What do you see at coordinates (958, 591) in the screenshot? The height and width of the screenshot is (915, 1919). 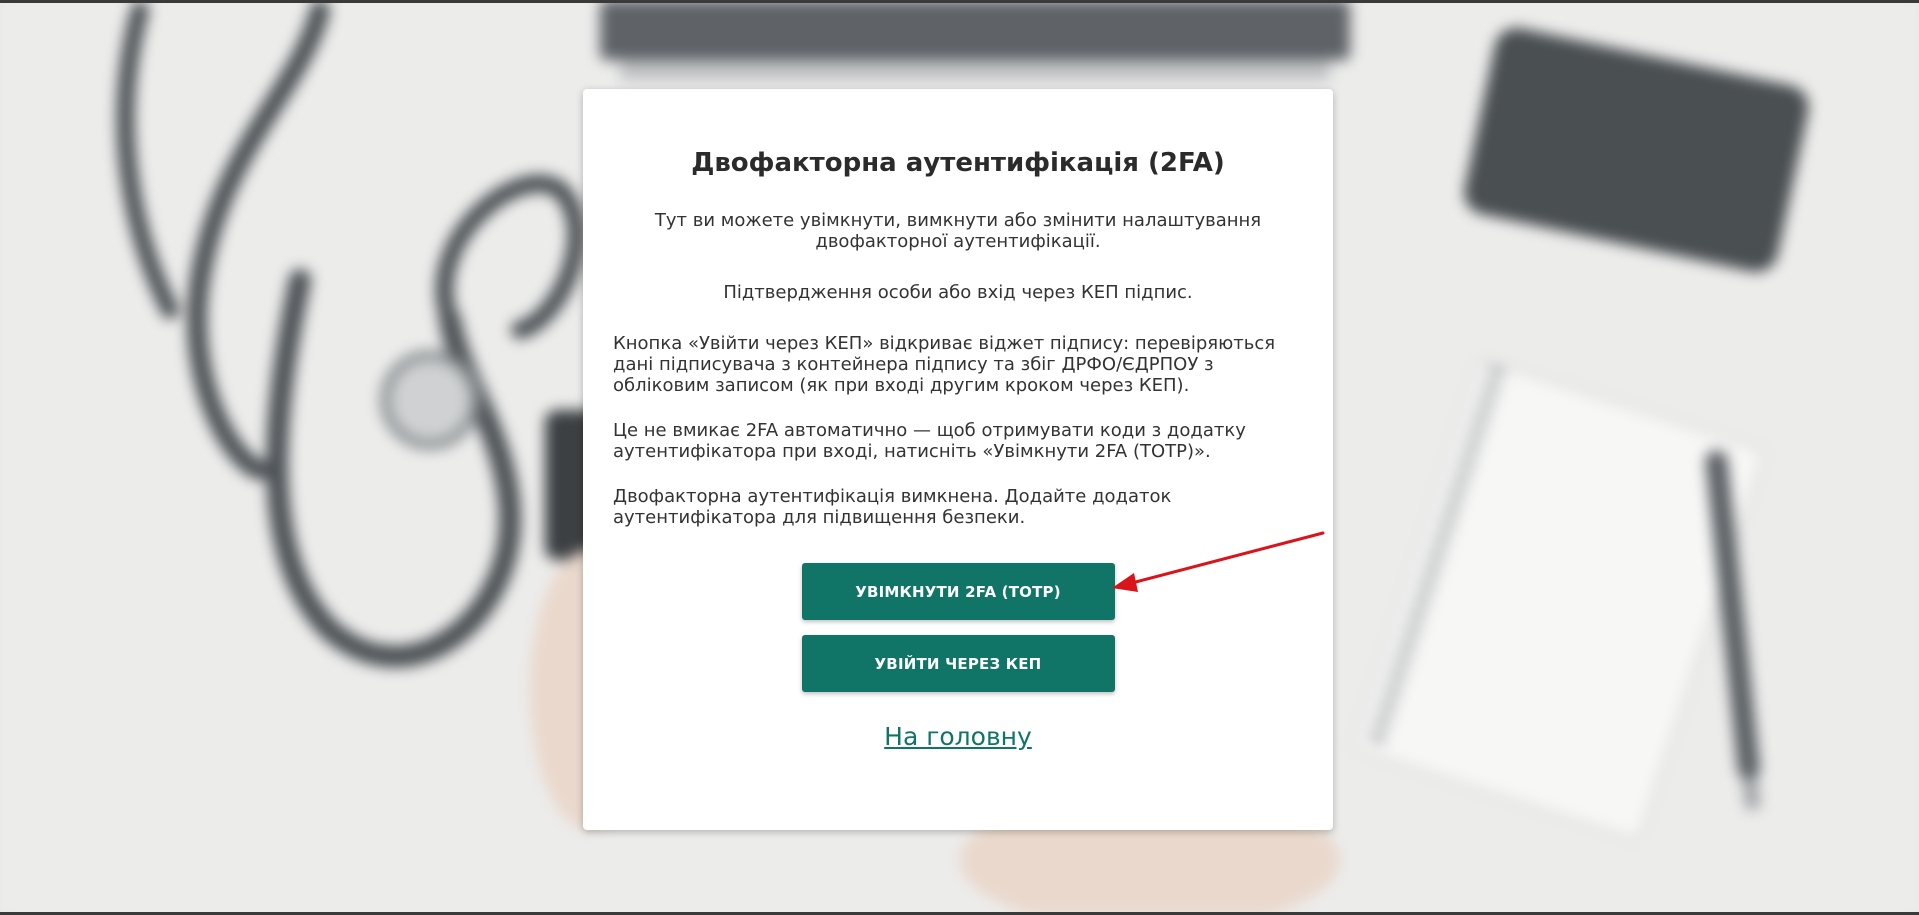 I see `enable-2fa-totp-button: Увімкнути 2FA (TOTP)` at bounding box center [958, 591].